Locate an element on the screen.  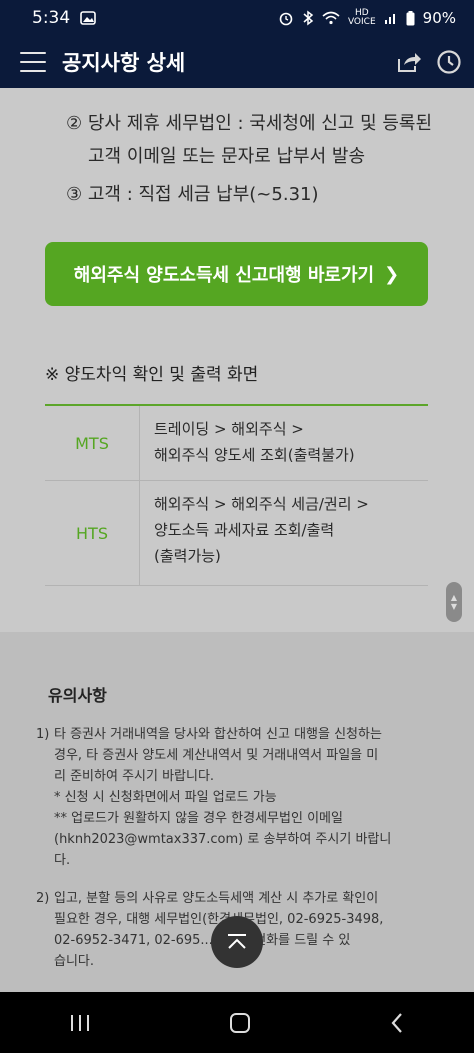
notice-line: (hknh2023@wmtax337.com) 로 송부하여 주시기 바랍니 is located at coordinates (223, 839).